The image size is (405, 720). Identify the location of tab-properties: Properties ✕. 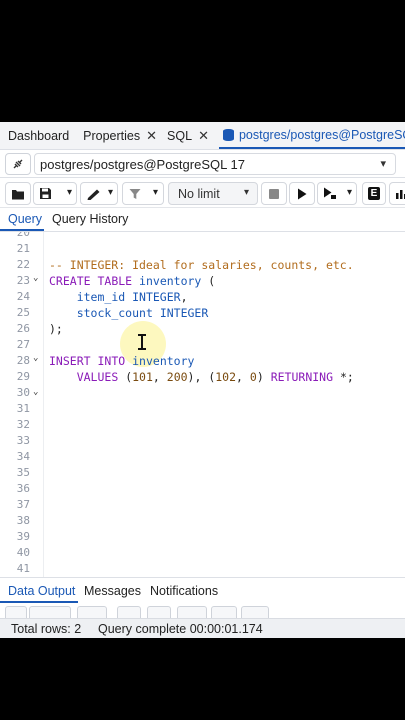
(113, 135).